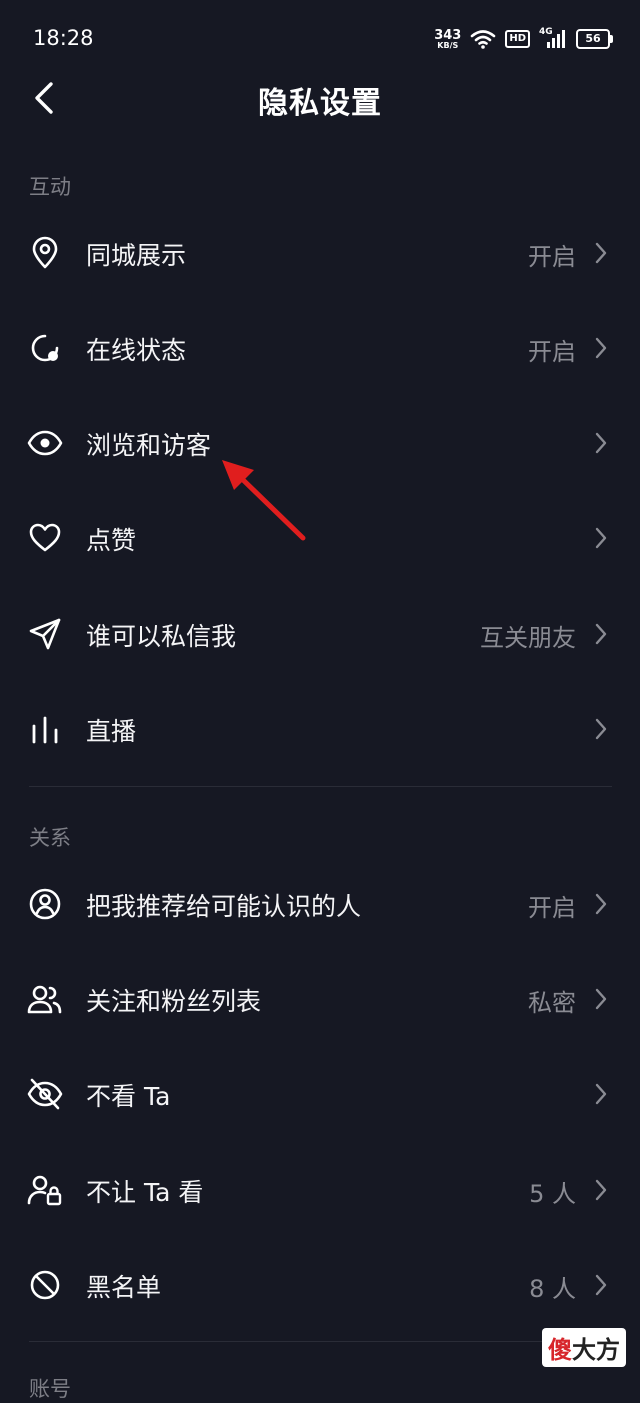 Image resolution: width=640 pixels, height=1403 pixels. What do you see at coordinates (594, 39) in the screenshot?
I see `battery-indicator: 56` at bounding box center [594, 39].